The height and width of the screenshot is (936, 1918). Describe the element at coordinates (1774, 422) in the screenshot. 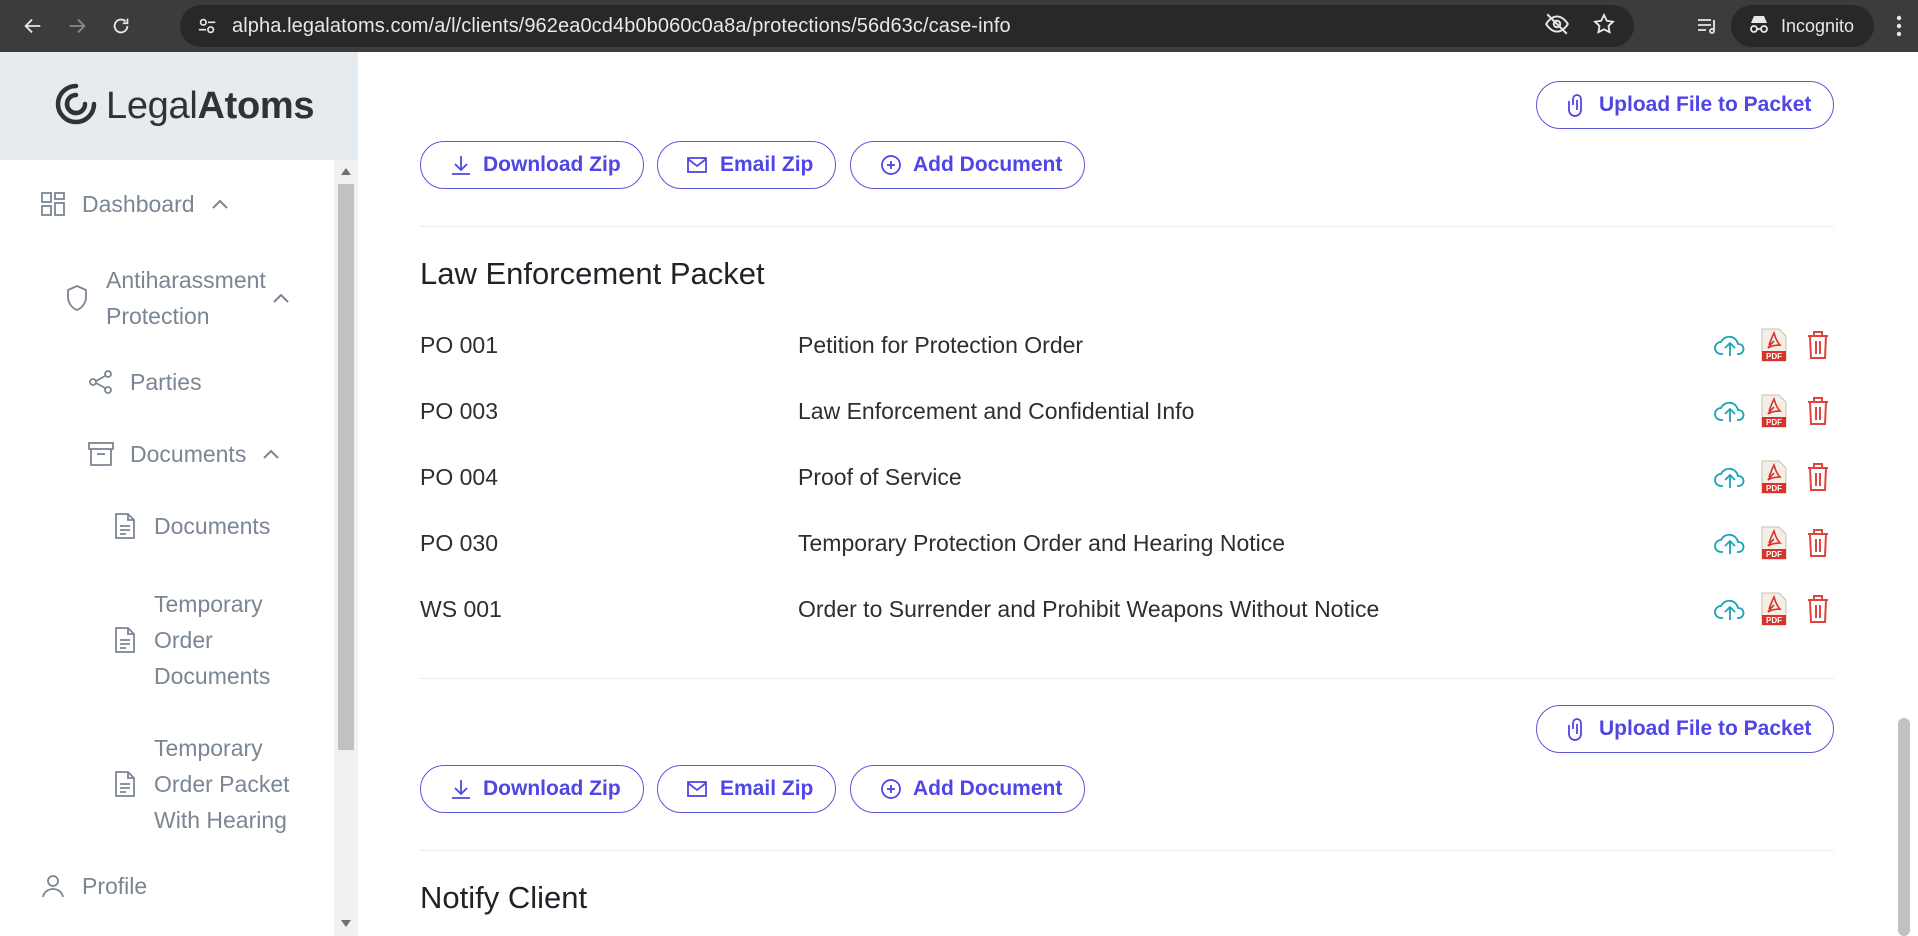

I see `svg-text: PDF` at that location.